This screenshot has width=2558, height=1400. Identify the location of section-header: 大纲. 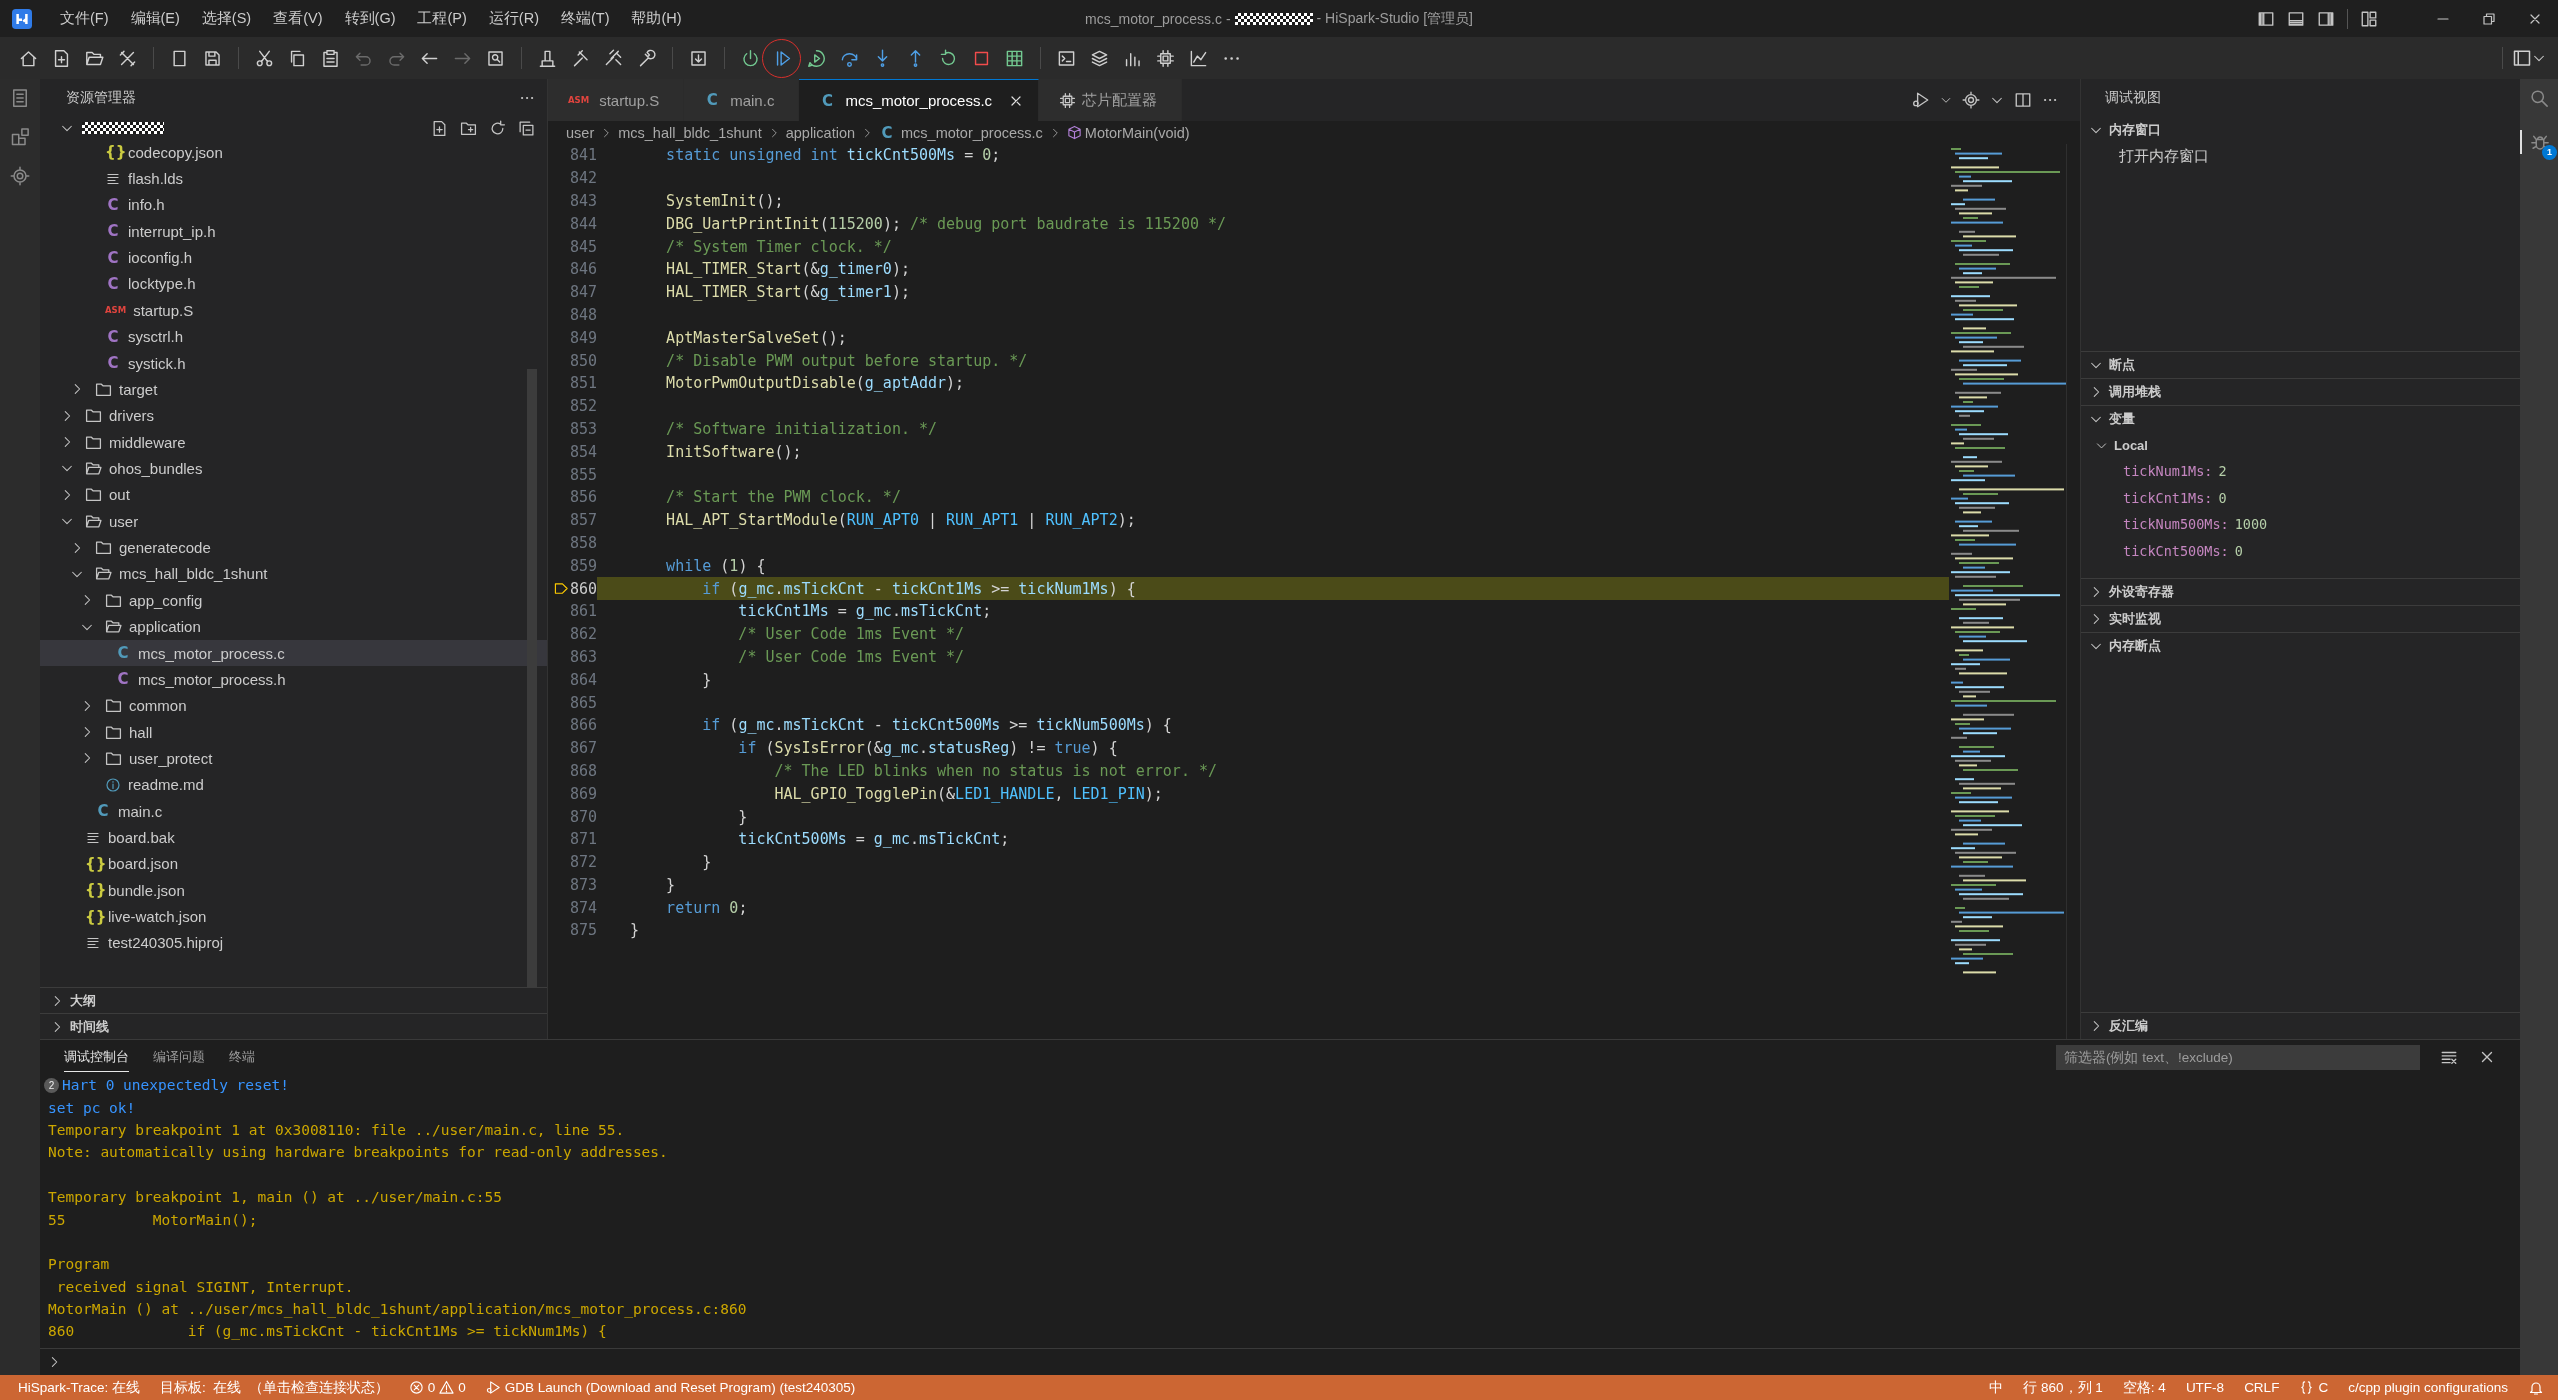
(293, 1000).